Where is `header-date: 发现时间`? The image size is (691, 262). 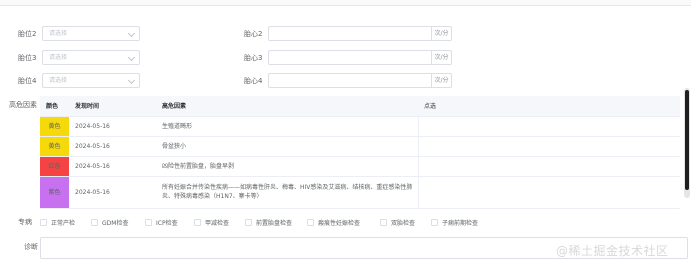 header-date: 发现时间 is located at coordinates (112, 106).